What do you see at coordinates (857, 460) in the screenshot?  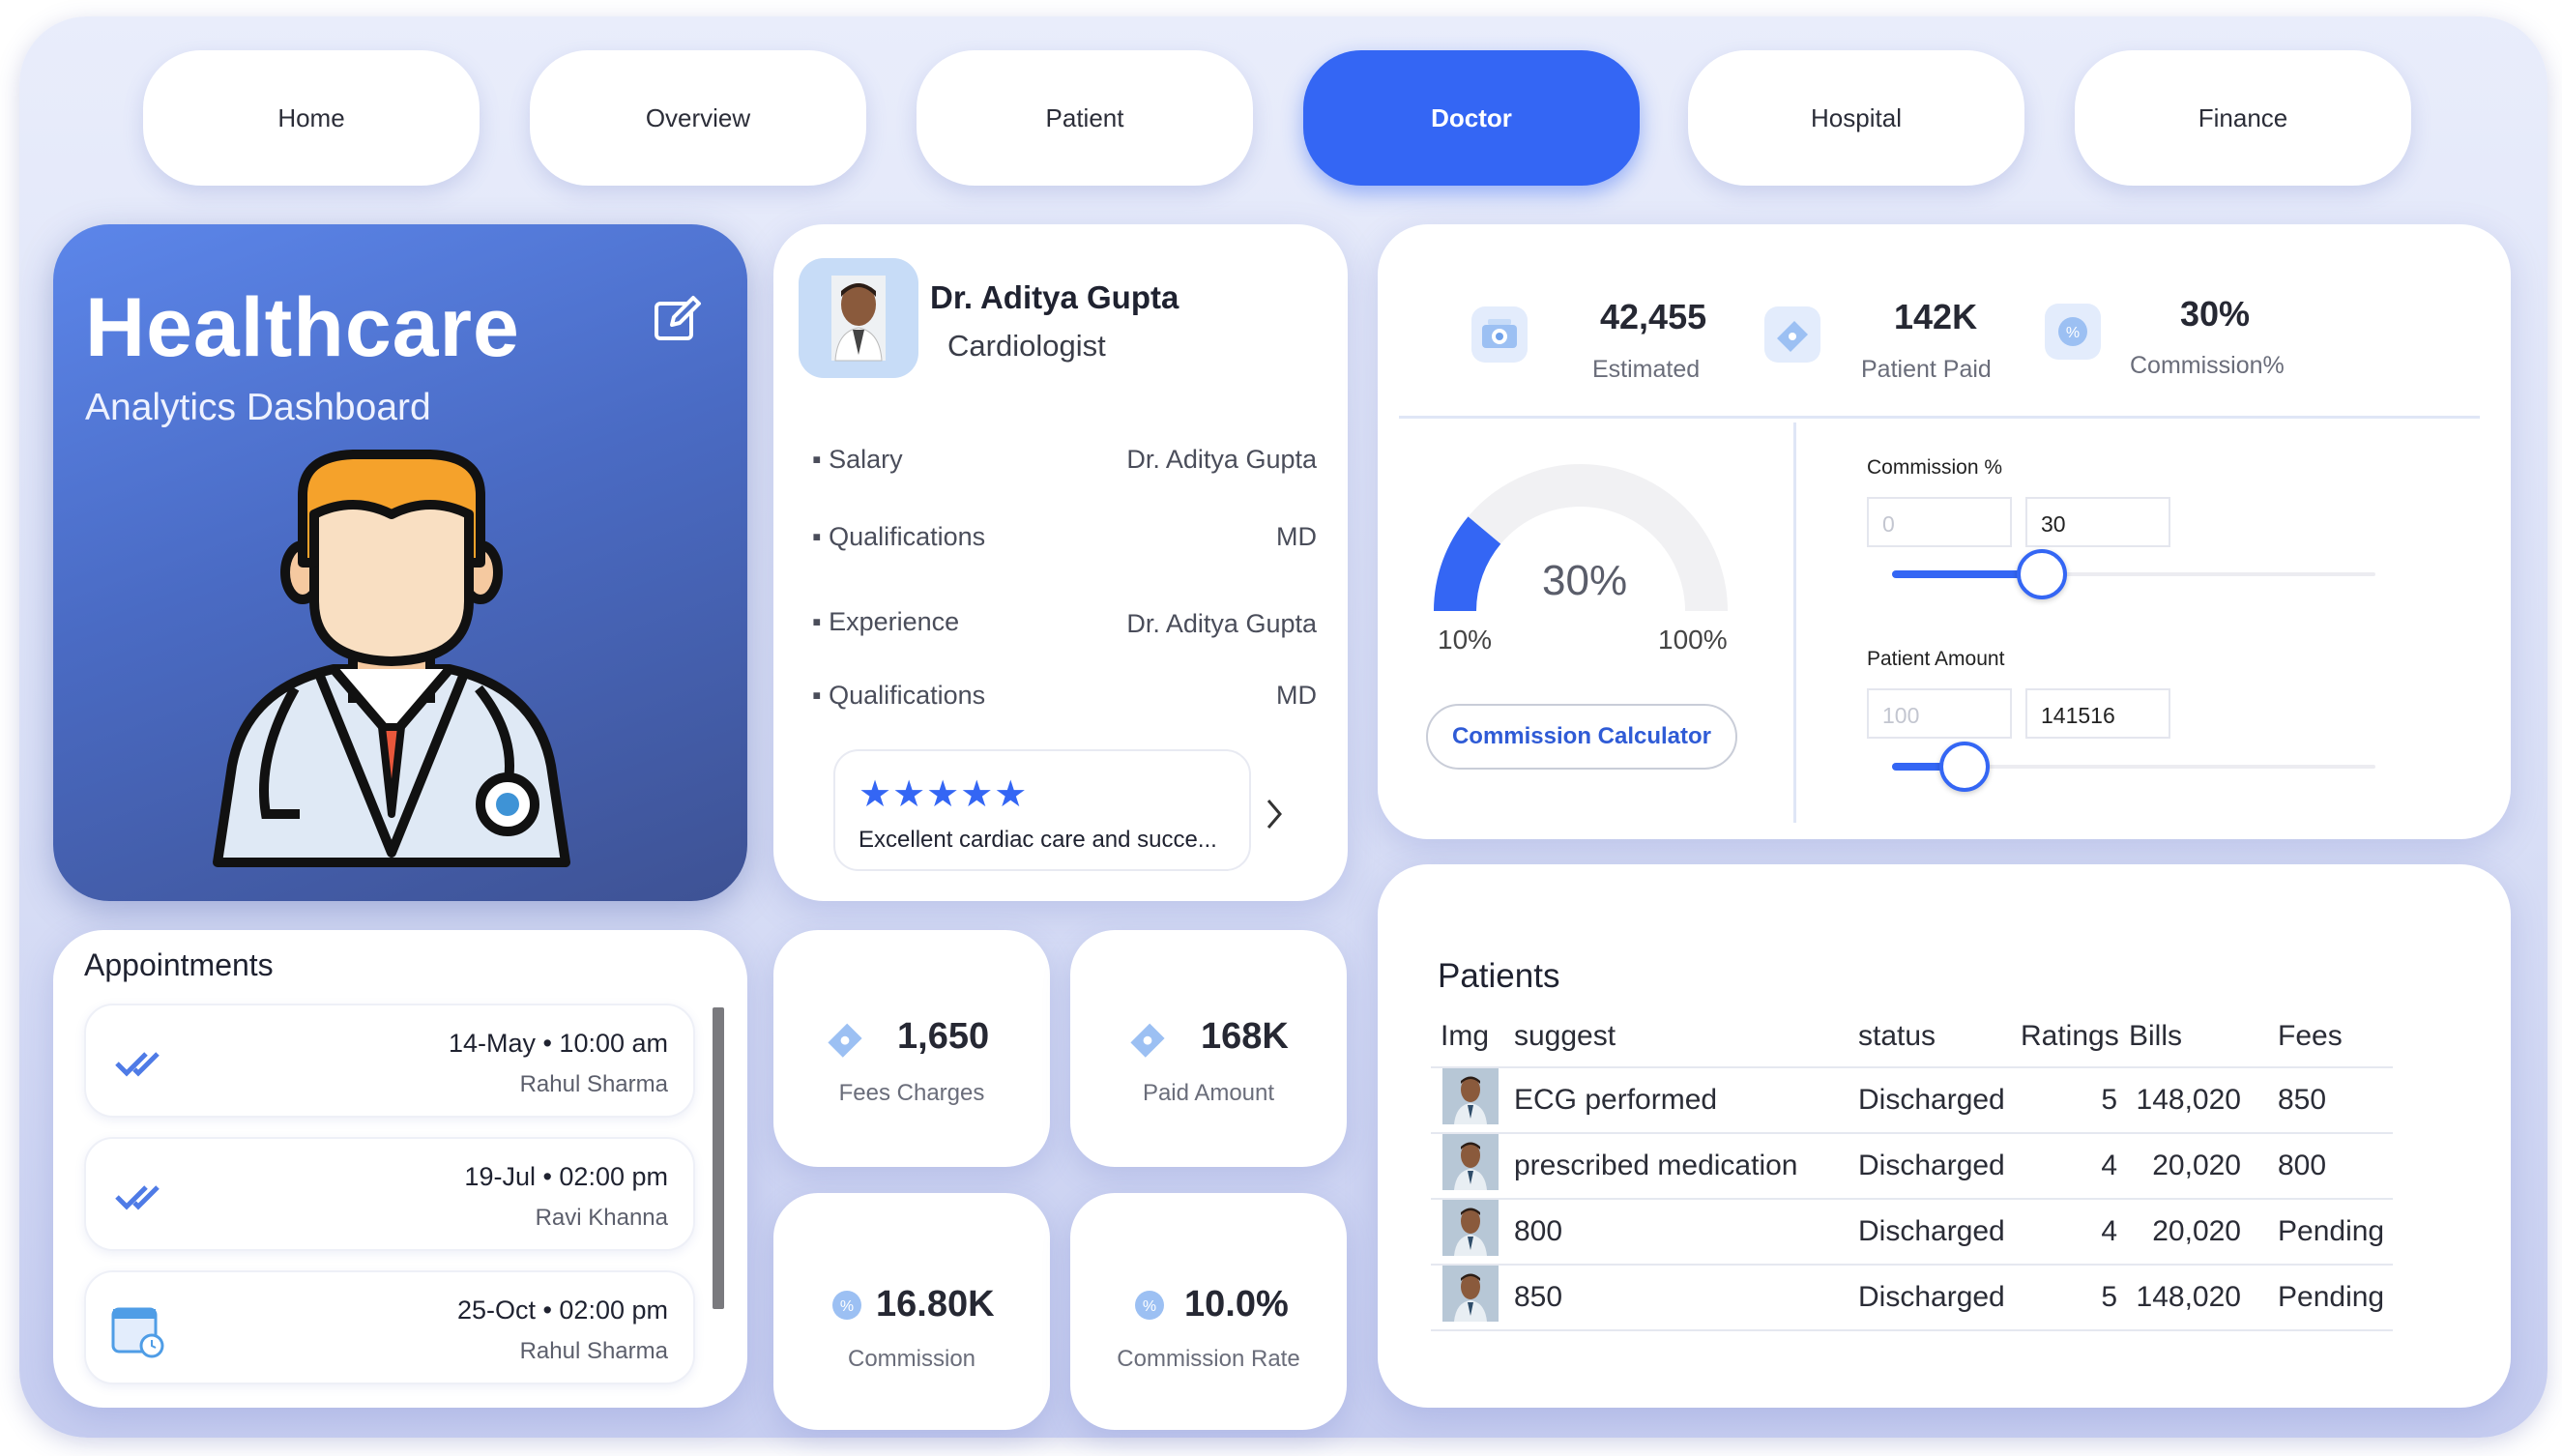 I see `detail-label: ▪ Salary` at bounding box center [857, 460].